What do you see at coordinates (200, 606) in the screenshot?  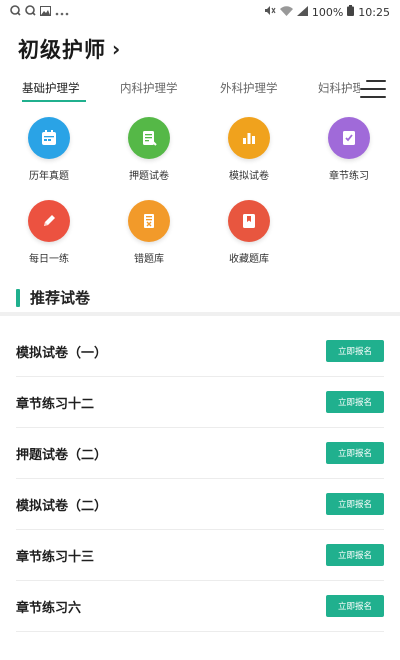 I see `list-item: 章节练习六 立即报名` at bounding box center [200, 606].